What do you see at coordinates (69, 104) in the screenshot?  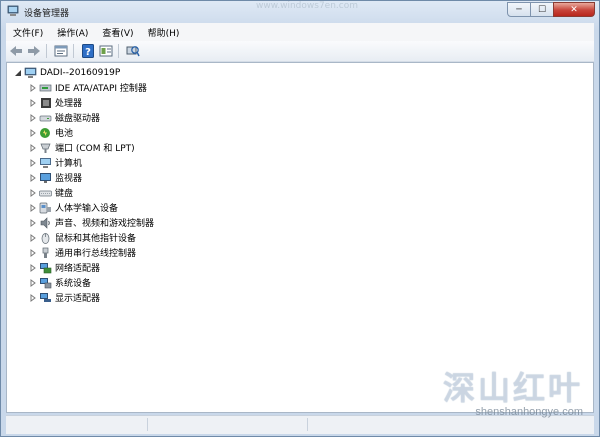 I see `tree-item-label: 处理器` at bounding box center [69, 104].